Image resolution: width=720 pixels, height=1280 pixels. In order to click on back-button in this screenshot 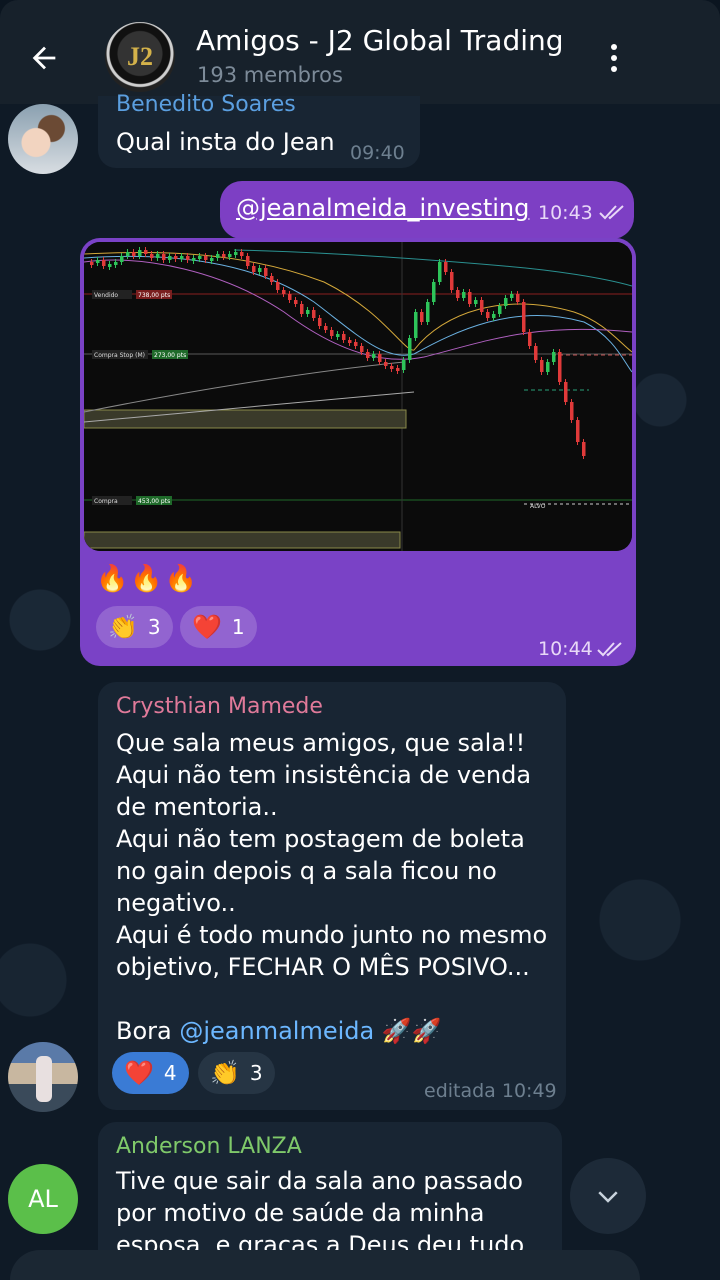, I will do `click(44, 58)`.